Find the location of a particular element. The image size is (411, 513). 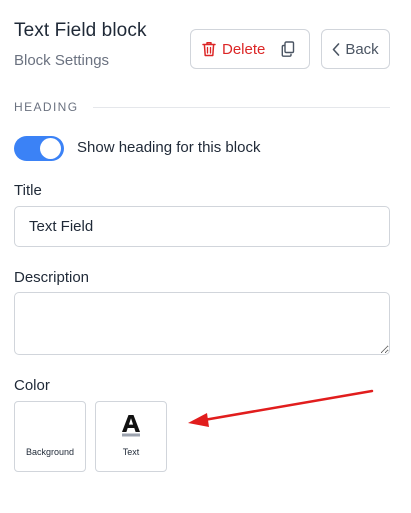

back-button: Back is located at coordinates (355, 49).